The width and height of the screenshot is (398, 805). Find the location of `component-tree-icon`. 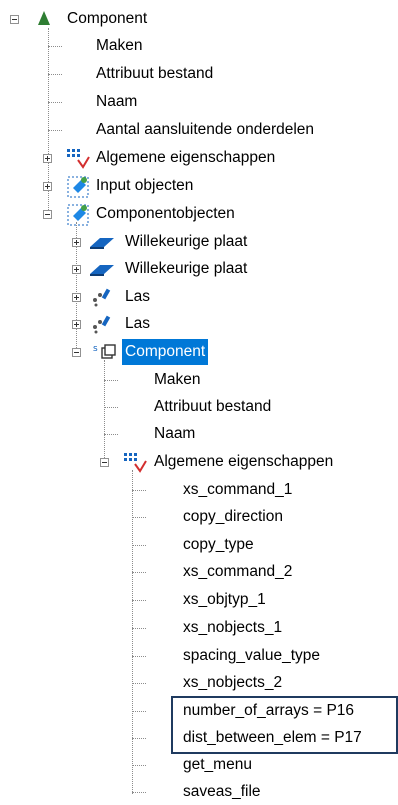

component-tree-icon is located at coordinates (44, 18).